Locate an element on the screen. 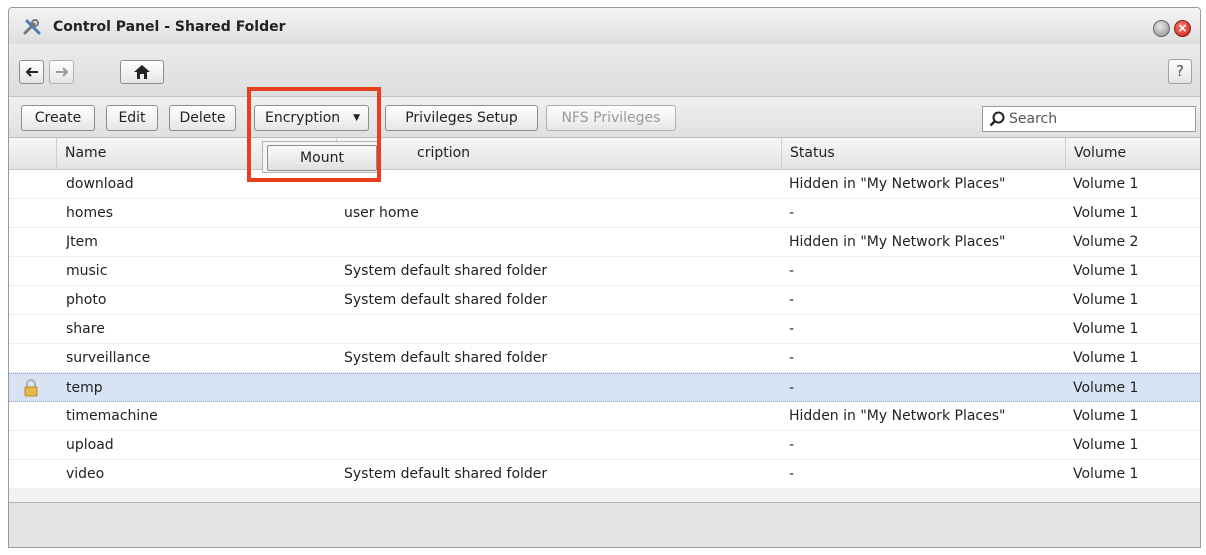 Image resolution: width=1206 pixels, height=555 pixels. home-icon is located at coordinates (142, 72).